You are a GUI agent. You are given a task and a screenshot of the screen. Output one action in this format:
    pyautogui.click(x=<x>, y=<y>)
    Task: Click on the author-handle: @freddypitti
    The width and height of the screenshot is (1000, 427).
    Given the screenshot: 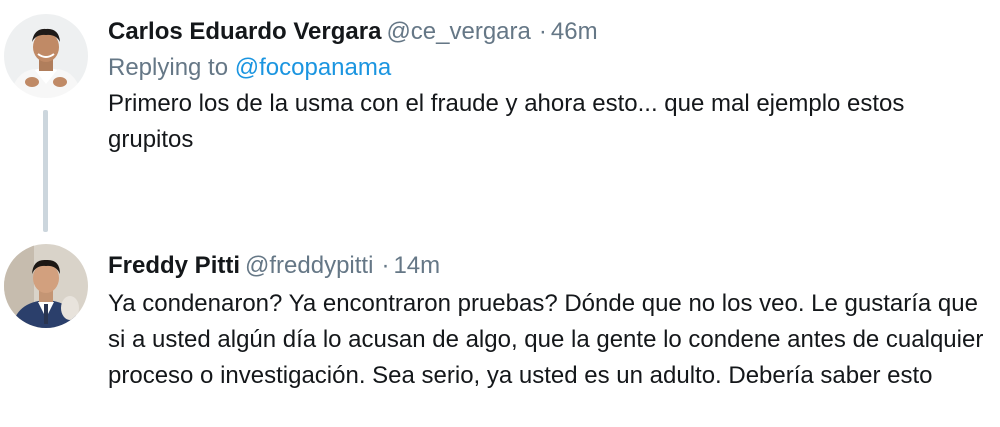 What is the action you would take?
    pyautogui.click(x=309, y=265)
    